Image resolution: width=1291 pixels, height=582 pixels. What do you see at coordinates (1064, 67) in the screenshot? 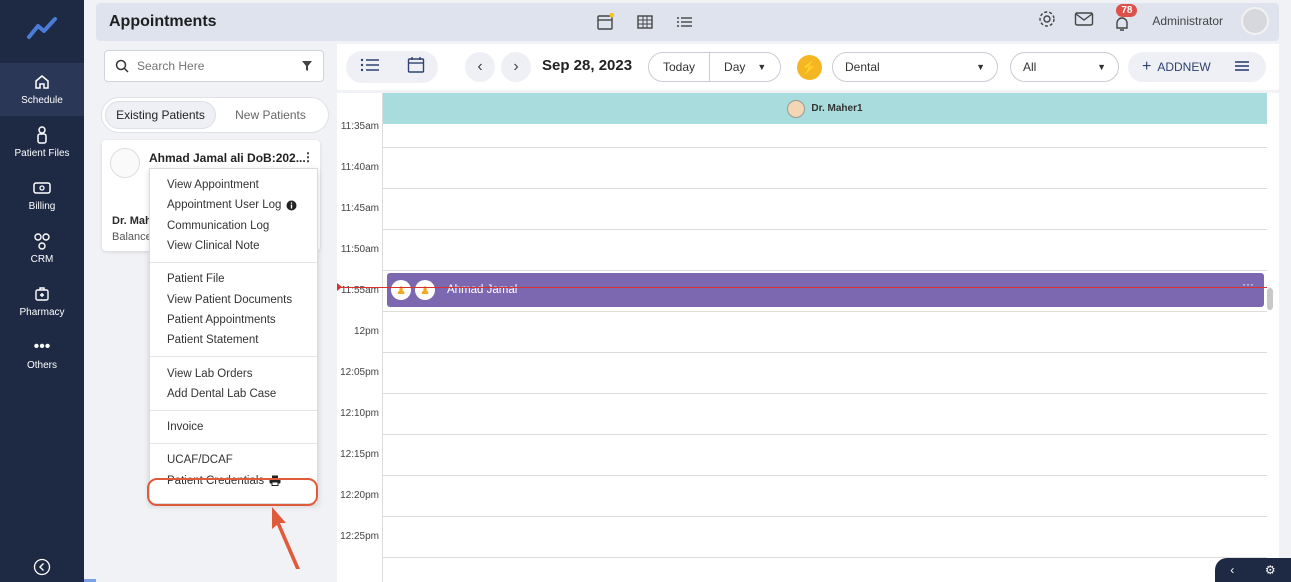
I see `filter-select: All ▼` at bounding box center [1064, 67].